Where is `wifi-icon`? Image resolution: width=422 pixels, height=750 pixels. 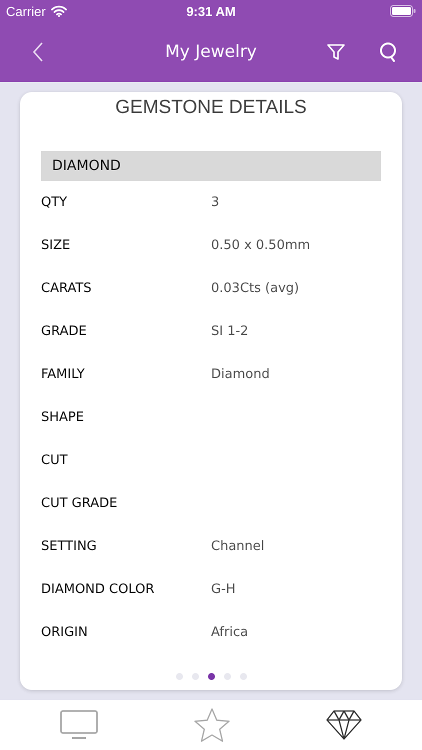 wifi-icon is located at coordinates (58, 11).